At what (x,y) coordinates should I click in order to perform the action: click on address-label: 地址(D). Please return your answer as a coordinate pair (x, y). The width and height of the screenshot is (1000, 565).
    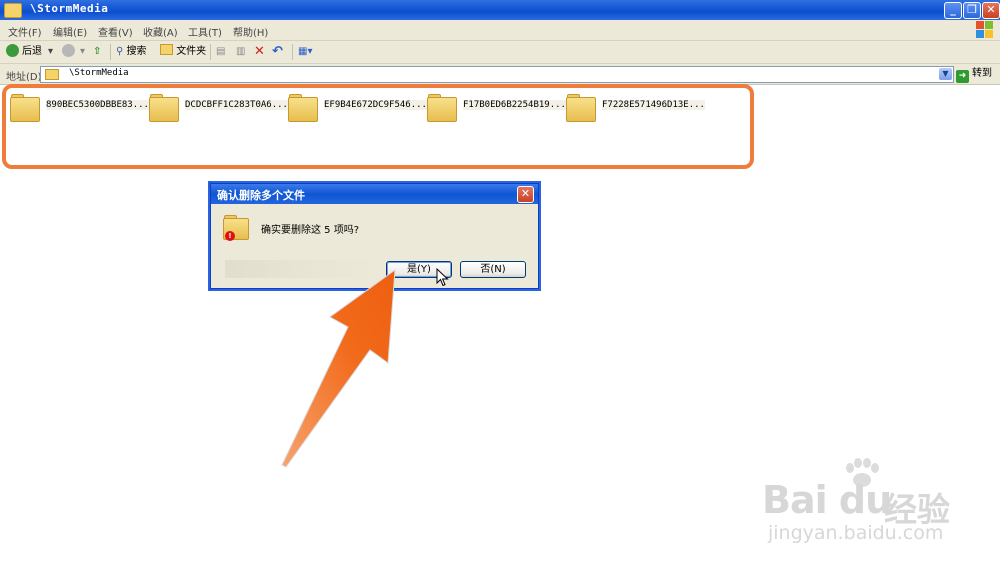
    Looking at the image, I should click on (24, 77).